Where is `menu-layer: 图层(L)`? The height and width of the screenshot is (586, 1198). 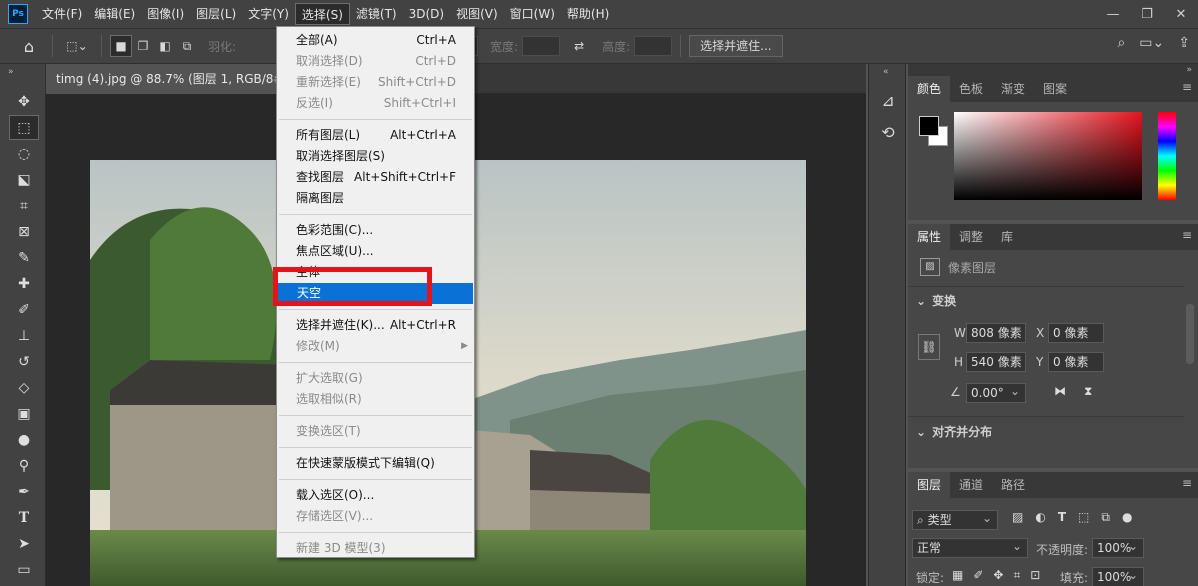
menu-layer: 图层(L) is located at coordinates (216, 14).